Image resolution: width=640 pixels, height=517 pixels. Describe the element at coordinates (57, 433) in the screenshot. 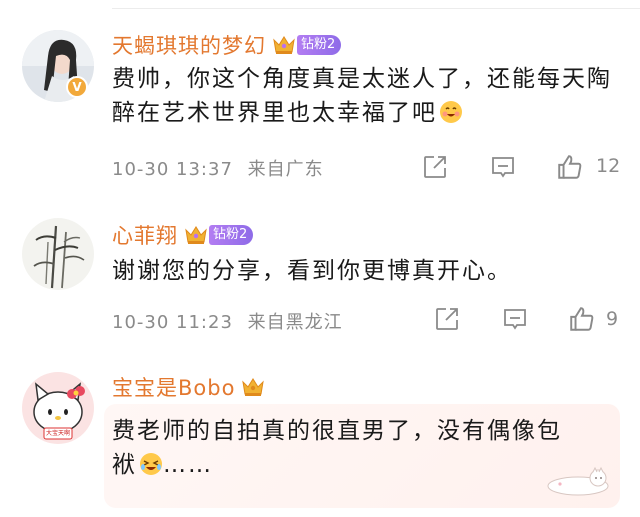

I see `avatar-tag: 大宝天啊` at that location.